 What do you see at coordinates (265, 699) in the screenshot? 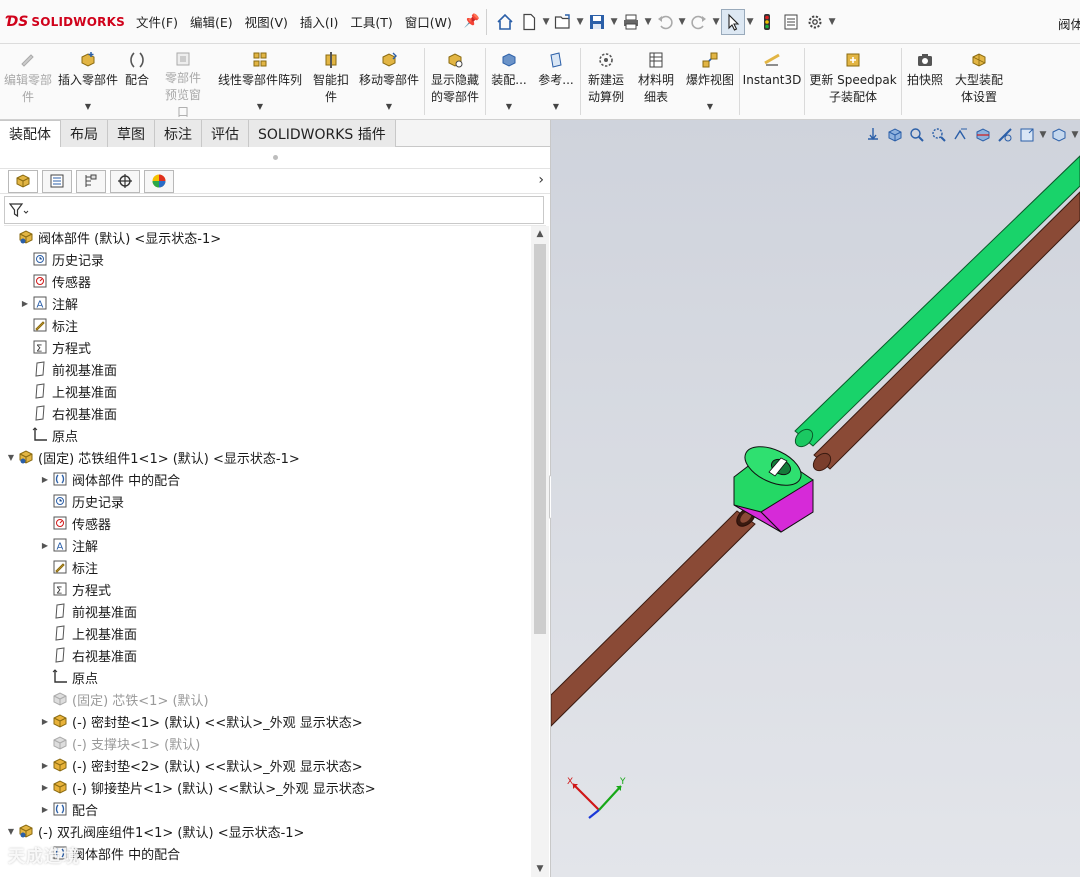
I see `tree-row: (固定) 芯铁<1> (默认)` at bounding box center [265, 699].